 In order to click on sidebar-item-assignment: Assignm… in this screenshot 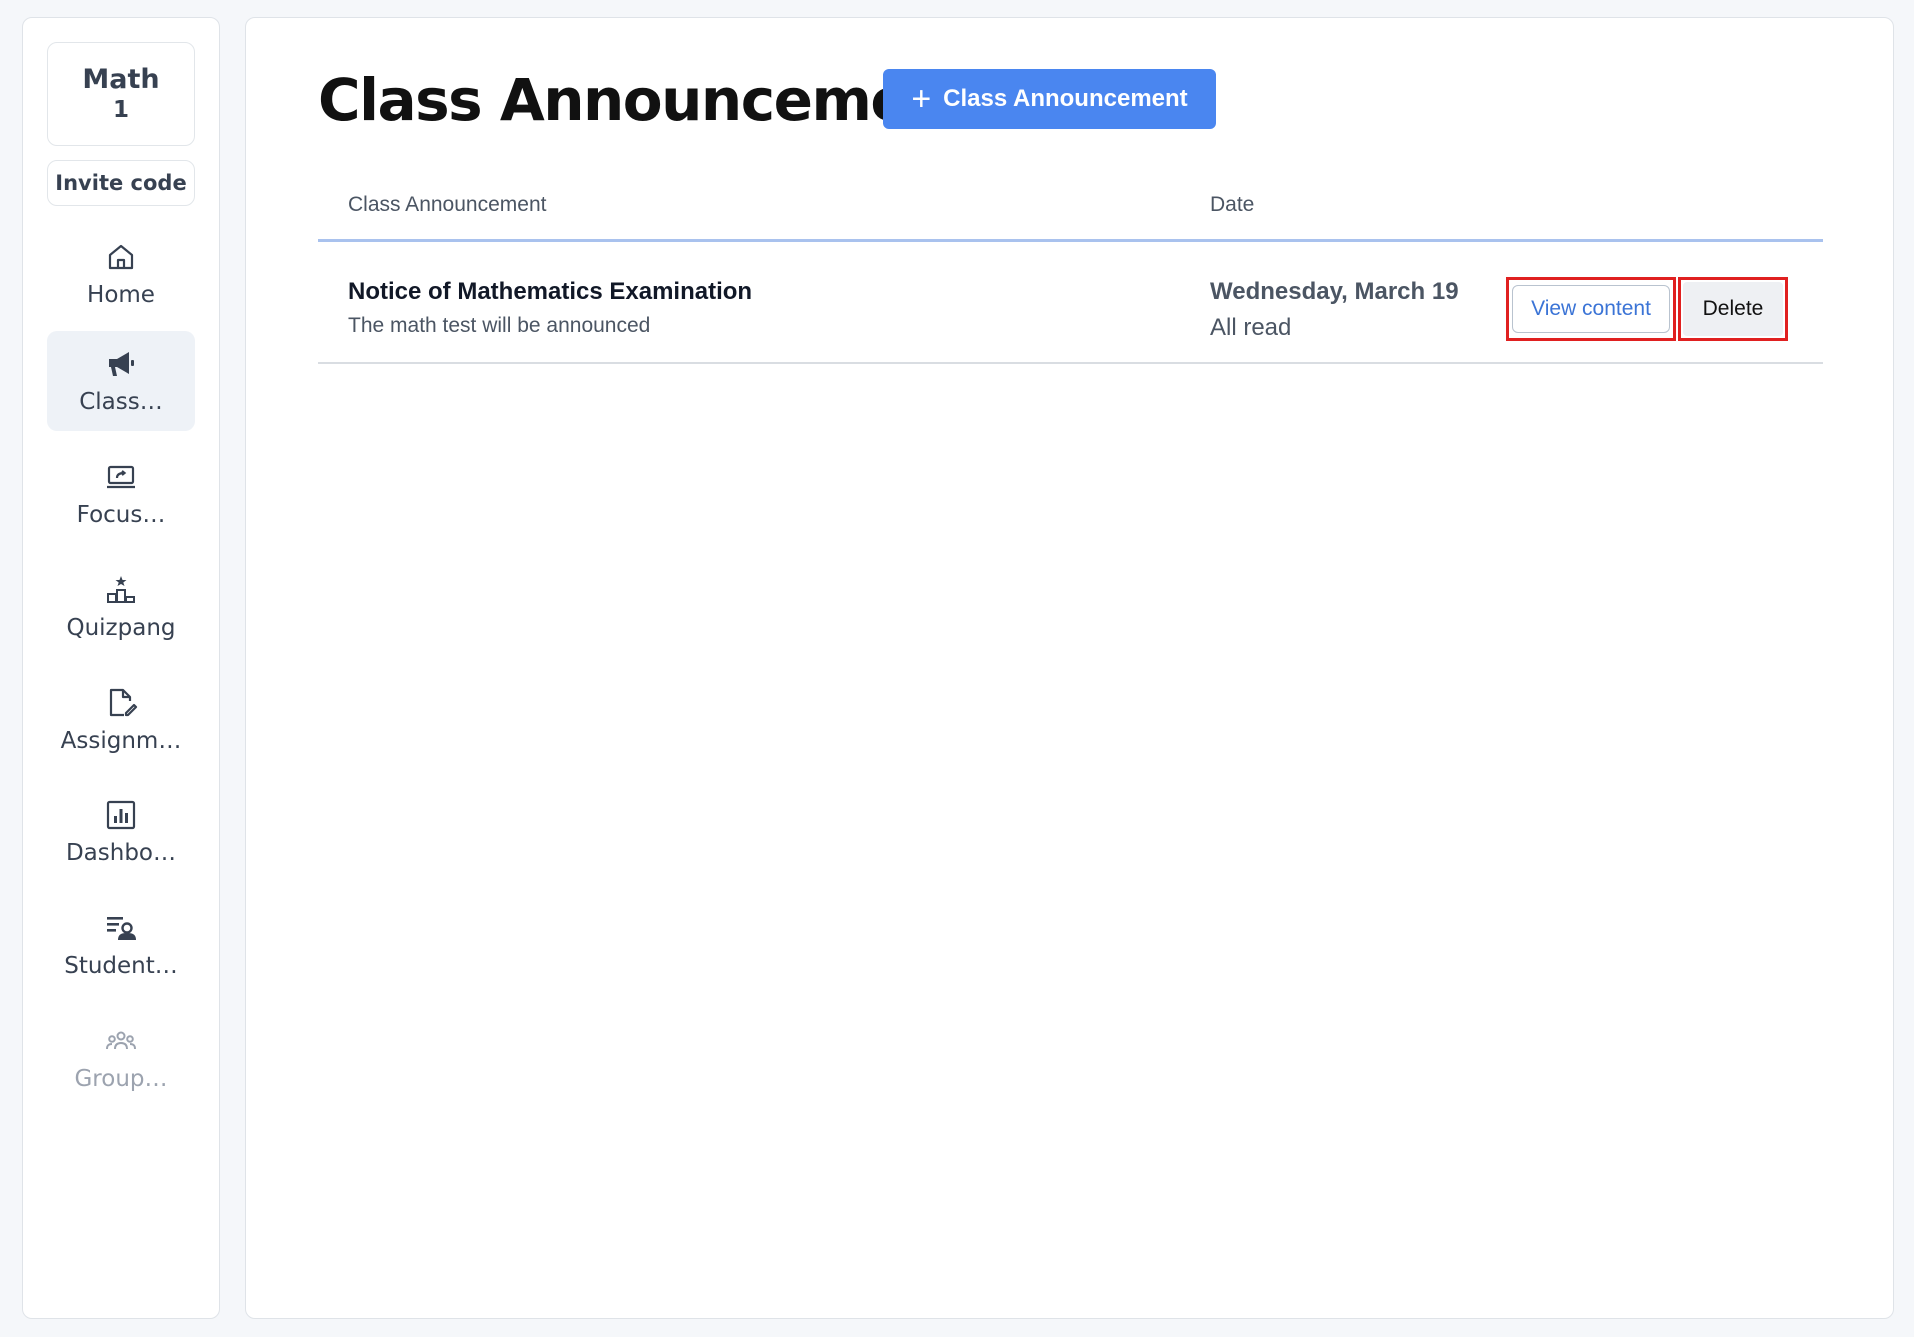, I will do `click(121, 720)`.